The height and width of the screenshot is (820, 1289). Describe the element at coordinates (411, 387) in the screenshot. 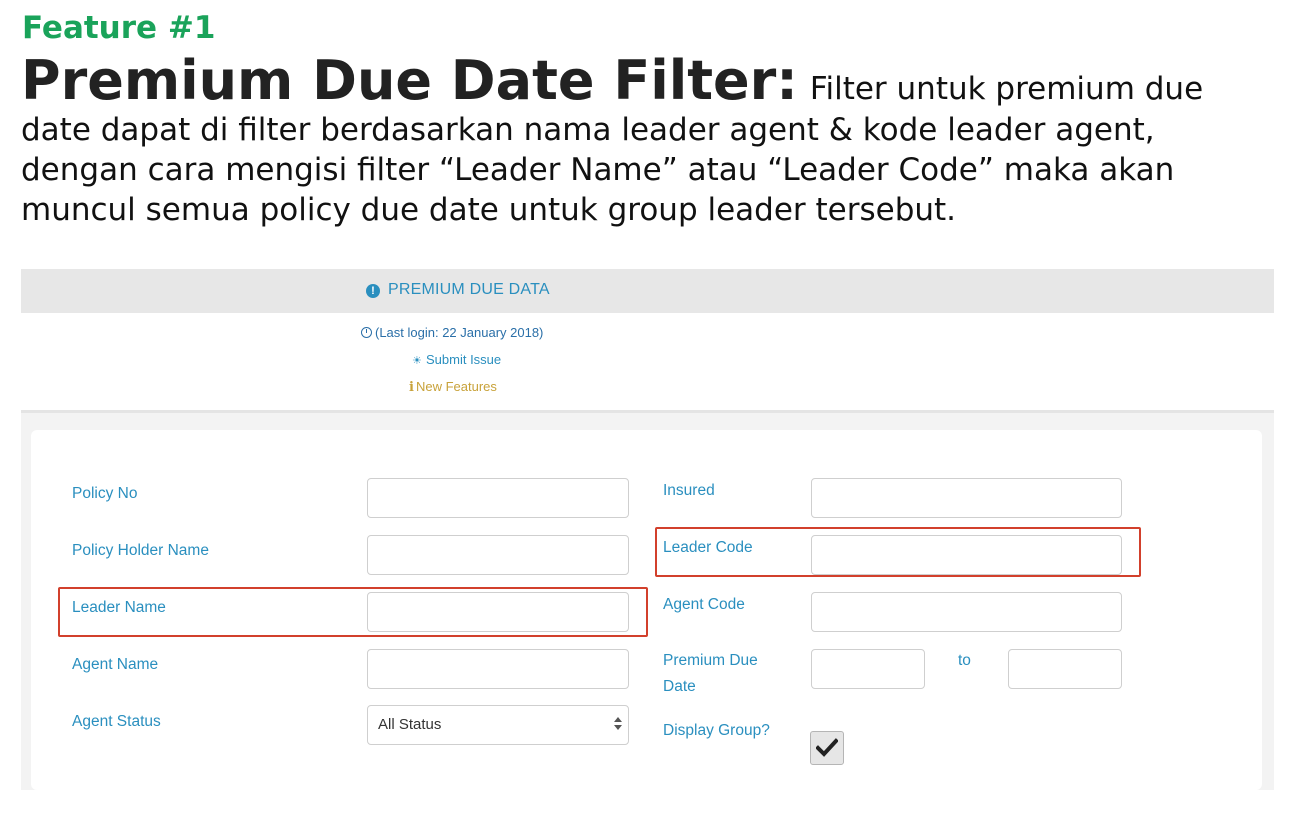

I see `info-icon: i` at that location.